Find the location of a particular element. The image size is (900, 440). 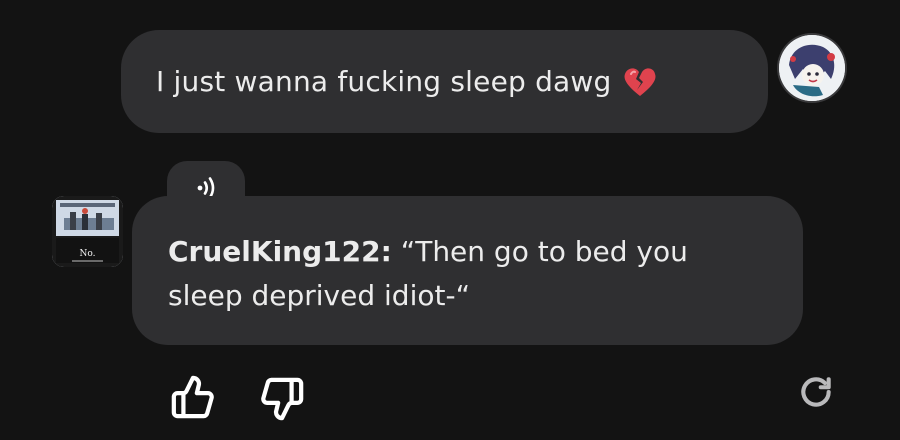

thumbs-down-icon is located at coordinates (282, 401).